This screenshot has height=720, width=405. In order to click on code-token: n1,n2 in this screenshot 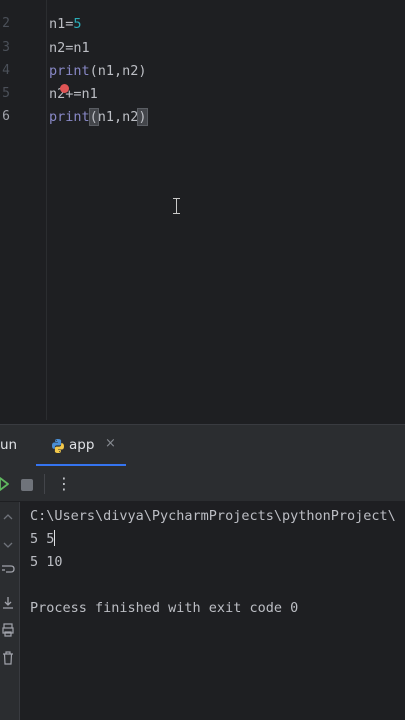, I will do `click(118, 117)`.